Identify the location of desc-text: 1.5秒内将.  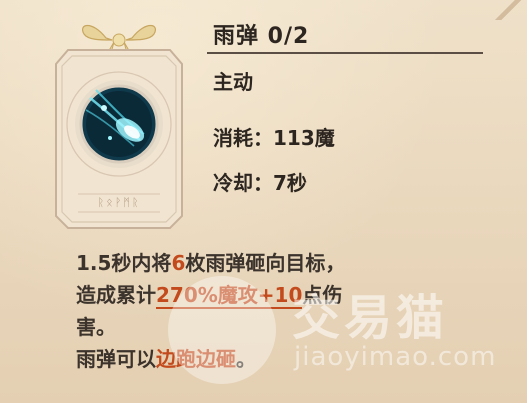
(124, 263).